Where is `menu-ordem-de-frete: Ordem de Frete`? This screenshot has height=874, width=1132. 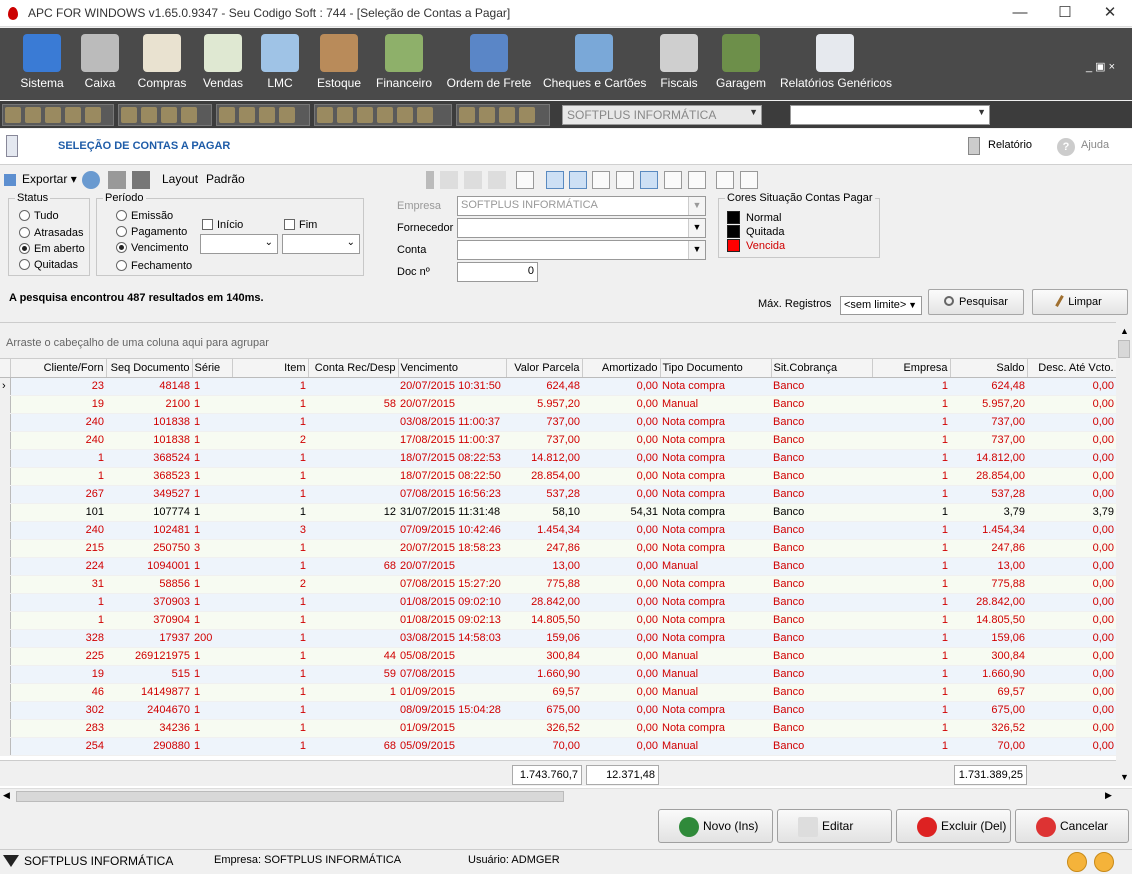
menu-ordem-de-frete: Ordem de Frete is located at coordinates (489, 65).